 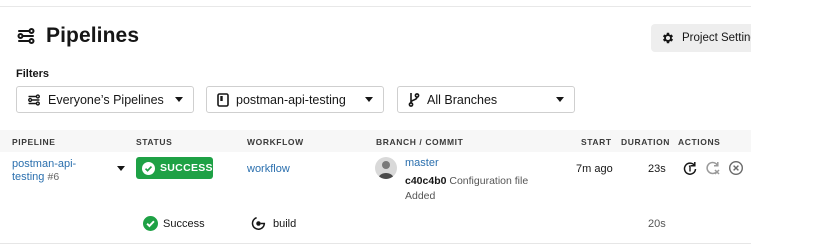 I want to click on project-settings-button: Project Settings, so click(x=701, y=38).